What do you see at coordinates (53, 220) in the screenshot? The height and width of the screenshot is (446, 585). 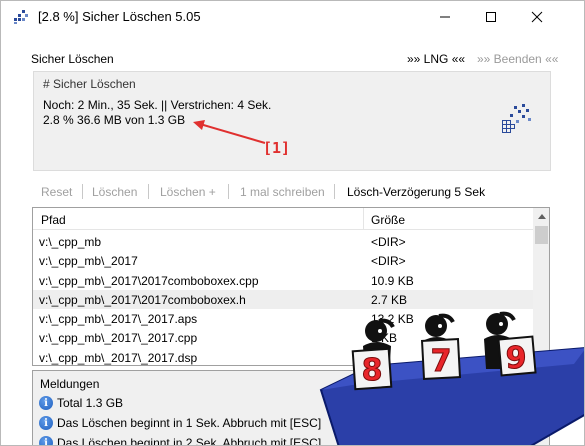 I see `column-header-path: Pfad` at bounding box center [53, 220].